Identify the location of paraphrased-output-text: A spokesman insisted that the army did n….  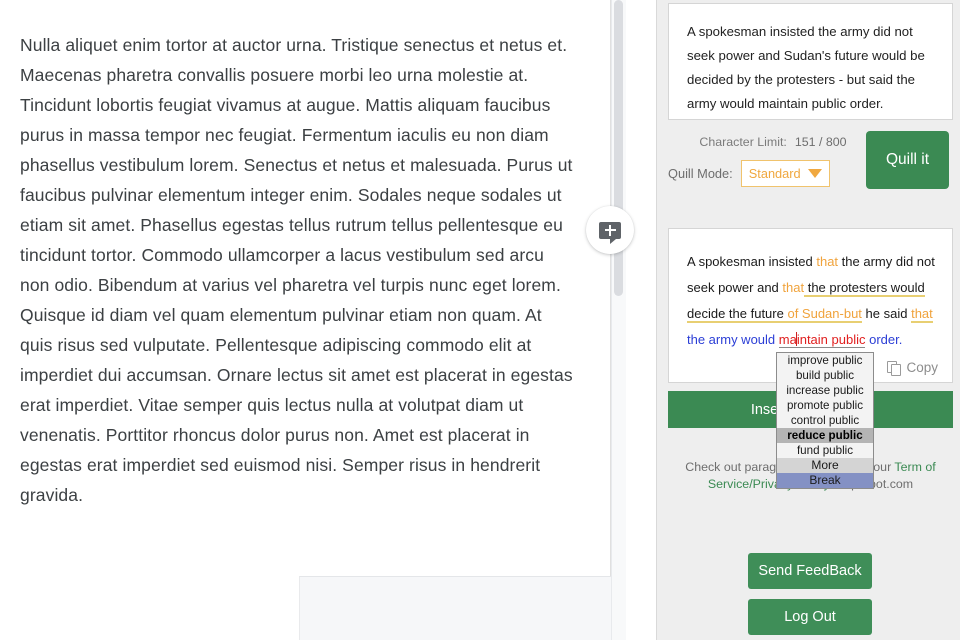
(812, 301).